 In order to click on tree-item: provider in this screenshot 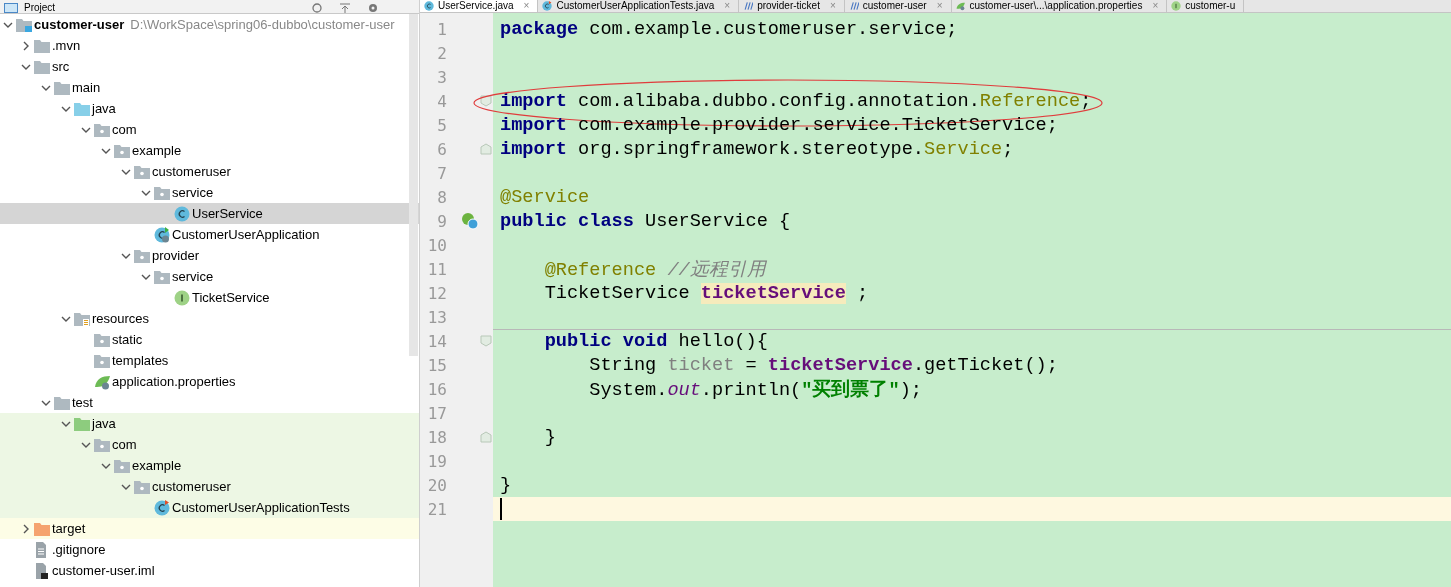, I will do `click(209, 255)`.